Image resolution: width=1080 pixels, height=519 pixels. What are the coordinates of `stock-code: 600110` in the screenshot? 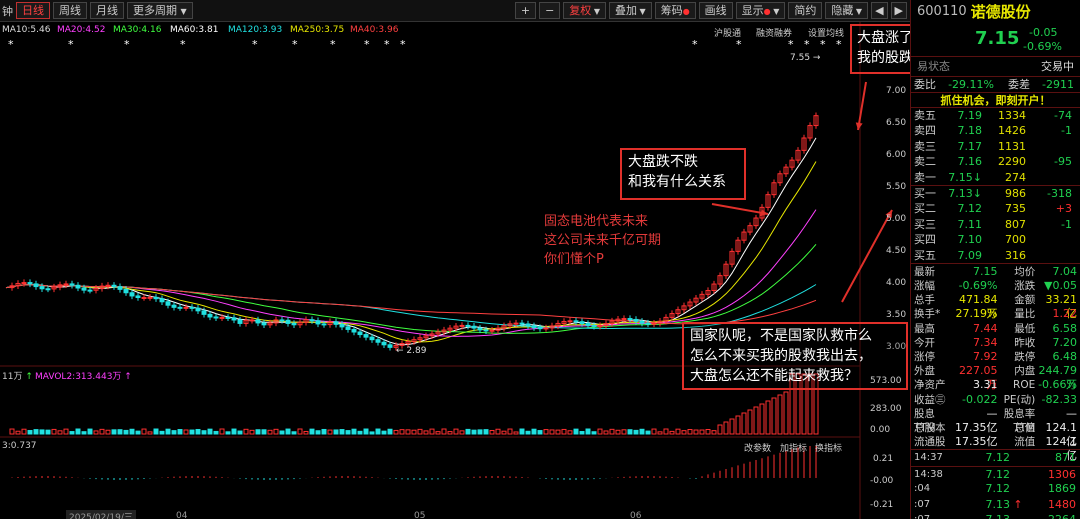 It's located at (942, 11).